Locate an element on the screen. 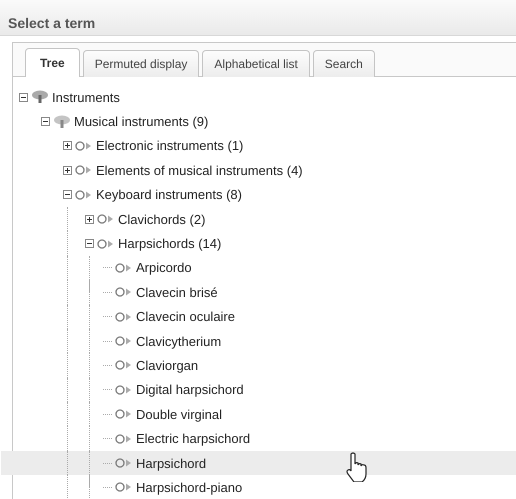  tree-item: Digital harpsichord is located at coordinates (190, 390).